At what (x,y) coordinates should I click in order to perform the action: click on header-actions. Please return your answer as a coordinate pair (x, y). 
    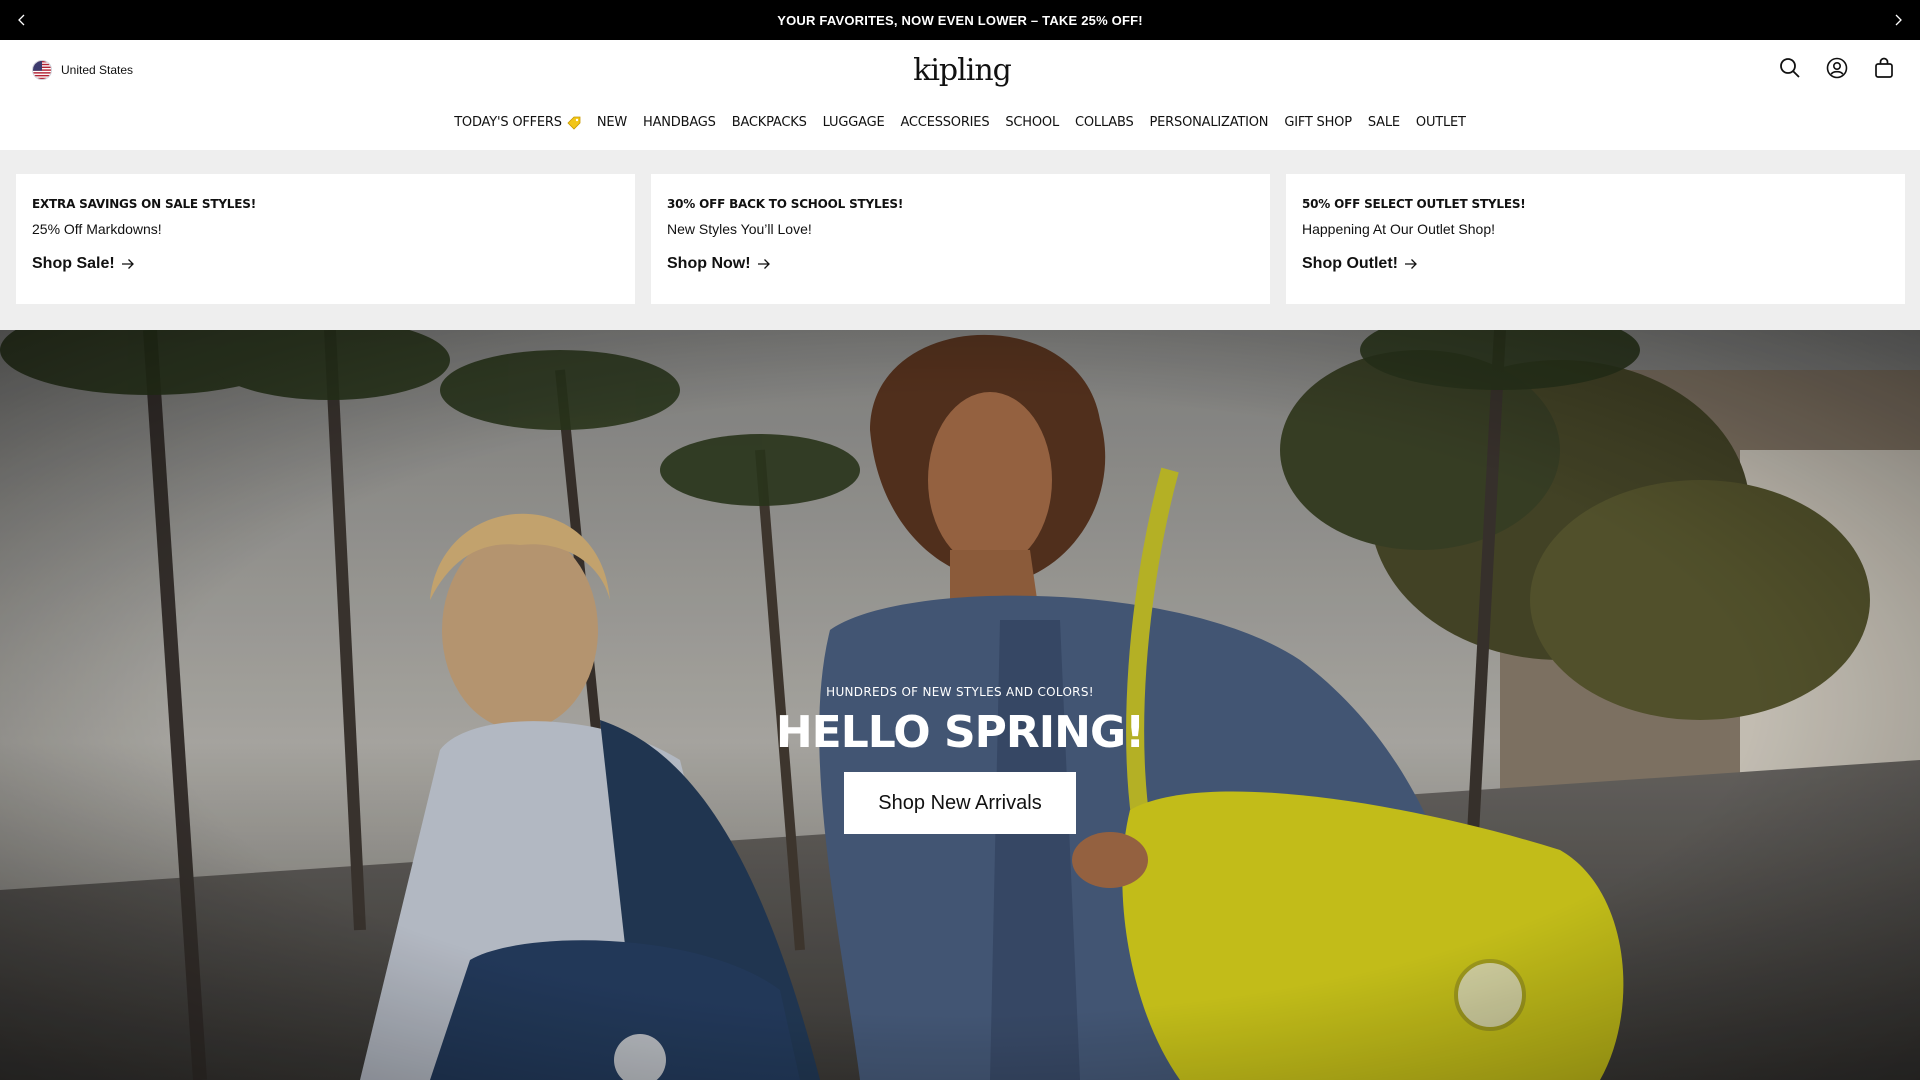
    Looking at the image, I should click on (1837, 68).